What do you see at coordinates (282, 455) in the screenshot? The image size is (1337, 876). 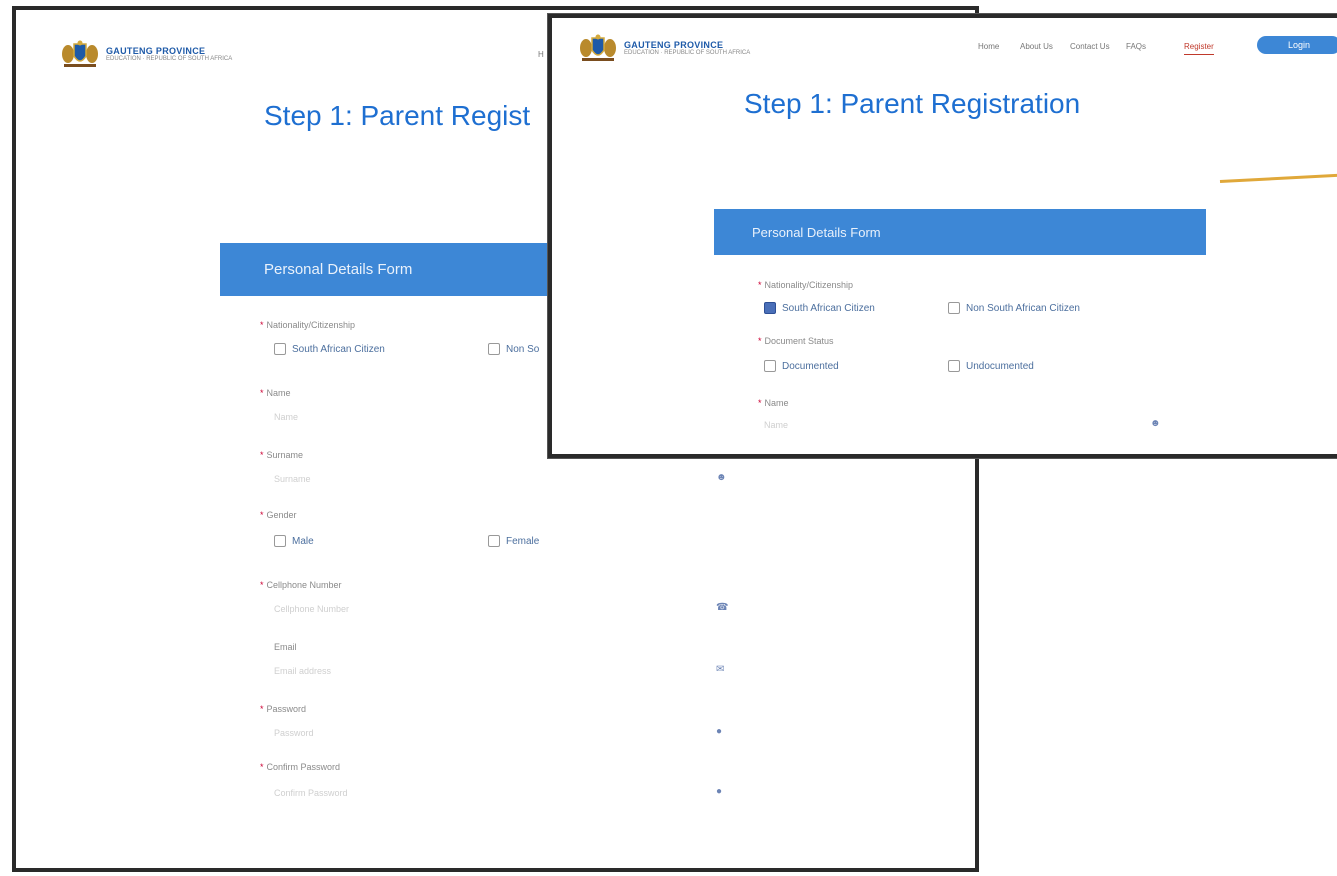 I see `surname-label: * Surname` at bounding box center [282, 455].